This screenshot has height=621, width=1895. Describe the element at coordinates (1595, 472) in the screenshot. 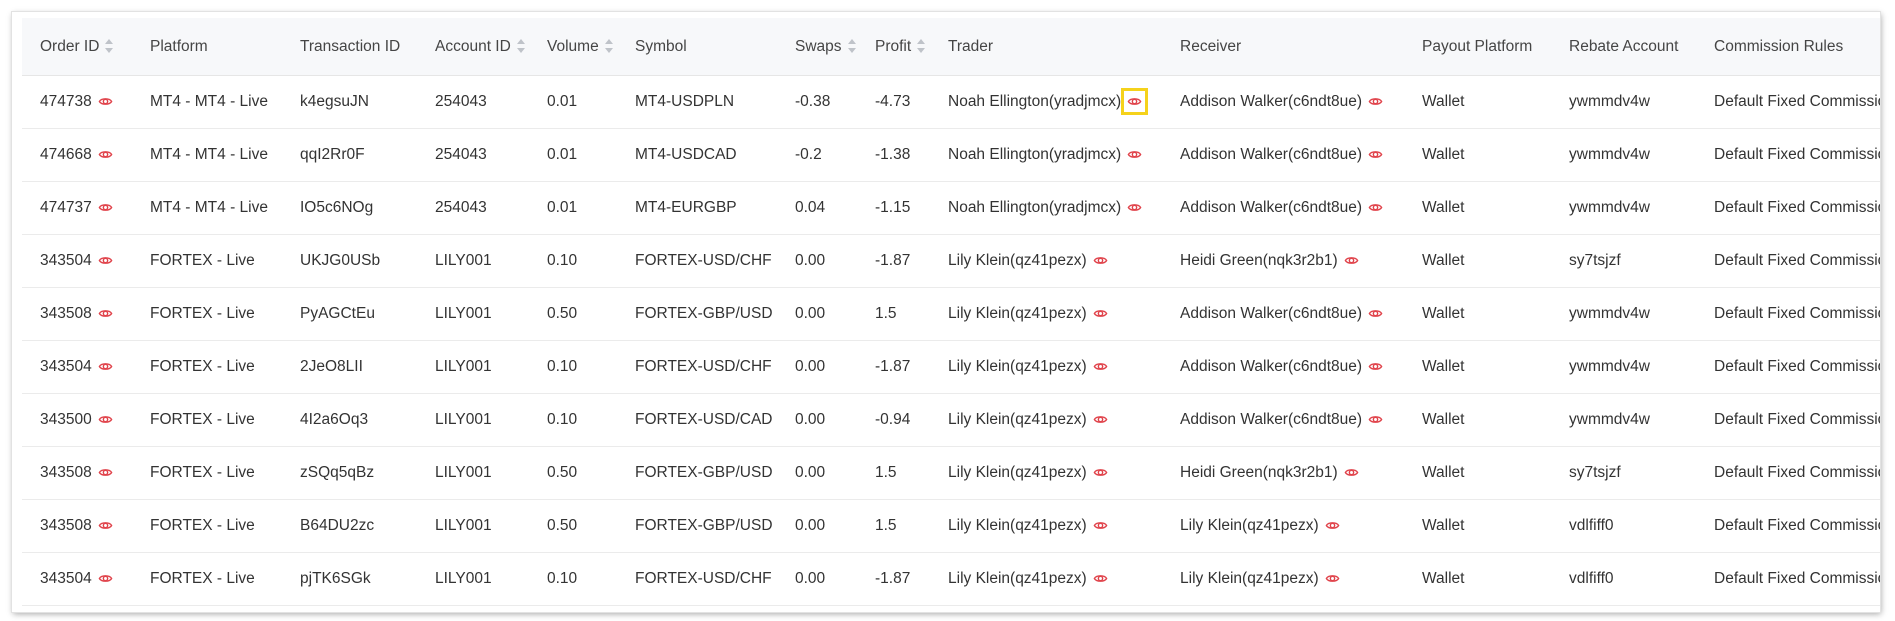

I see `rebate-account-value: sy7tsjzf` at that location.